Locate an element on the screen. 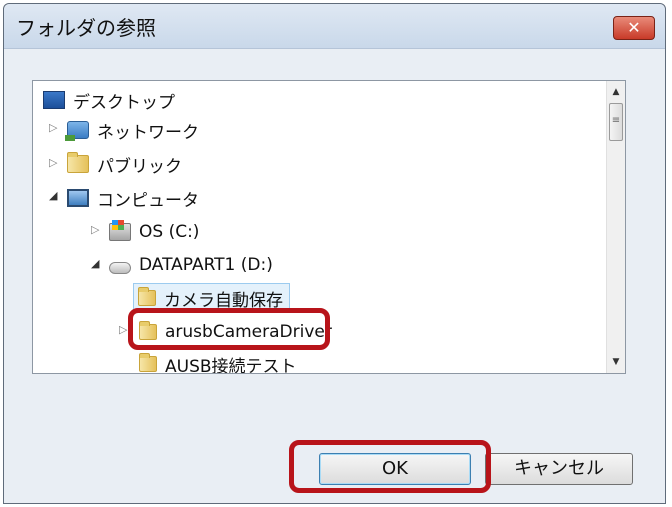  scroll-up-arrow-icon: ▲ is located at coordinates (616, 92).